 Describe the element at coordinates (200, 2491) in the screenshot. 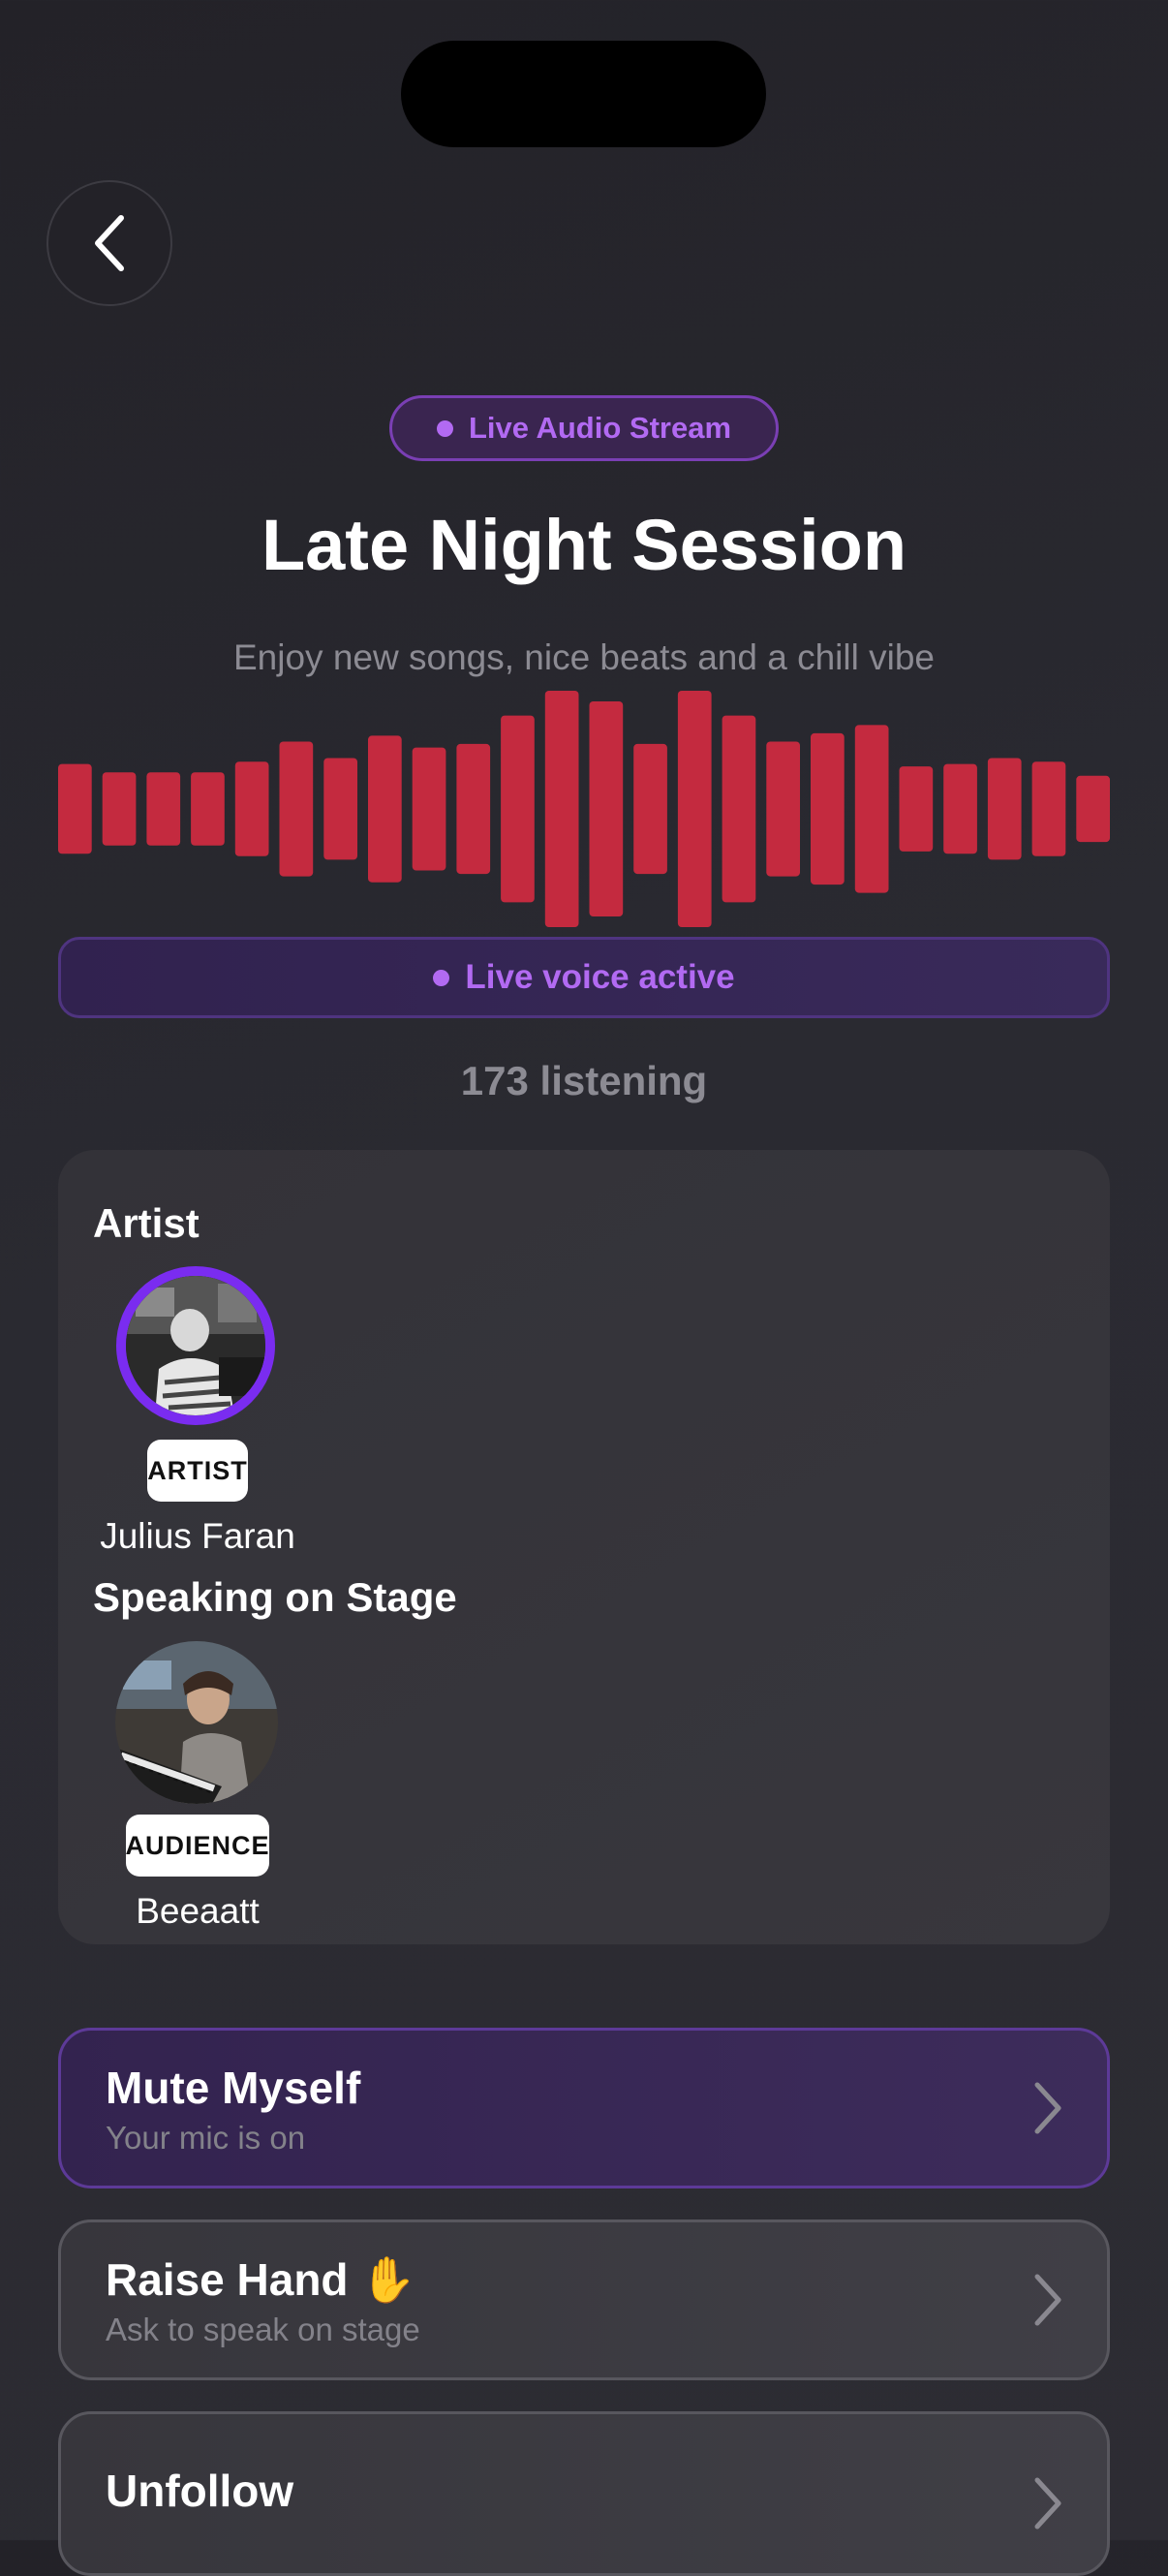

I see `unfollow-title: Unfollow` at that location.